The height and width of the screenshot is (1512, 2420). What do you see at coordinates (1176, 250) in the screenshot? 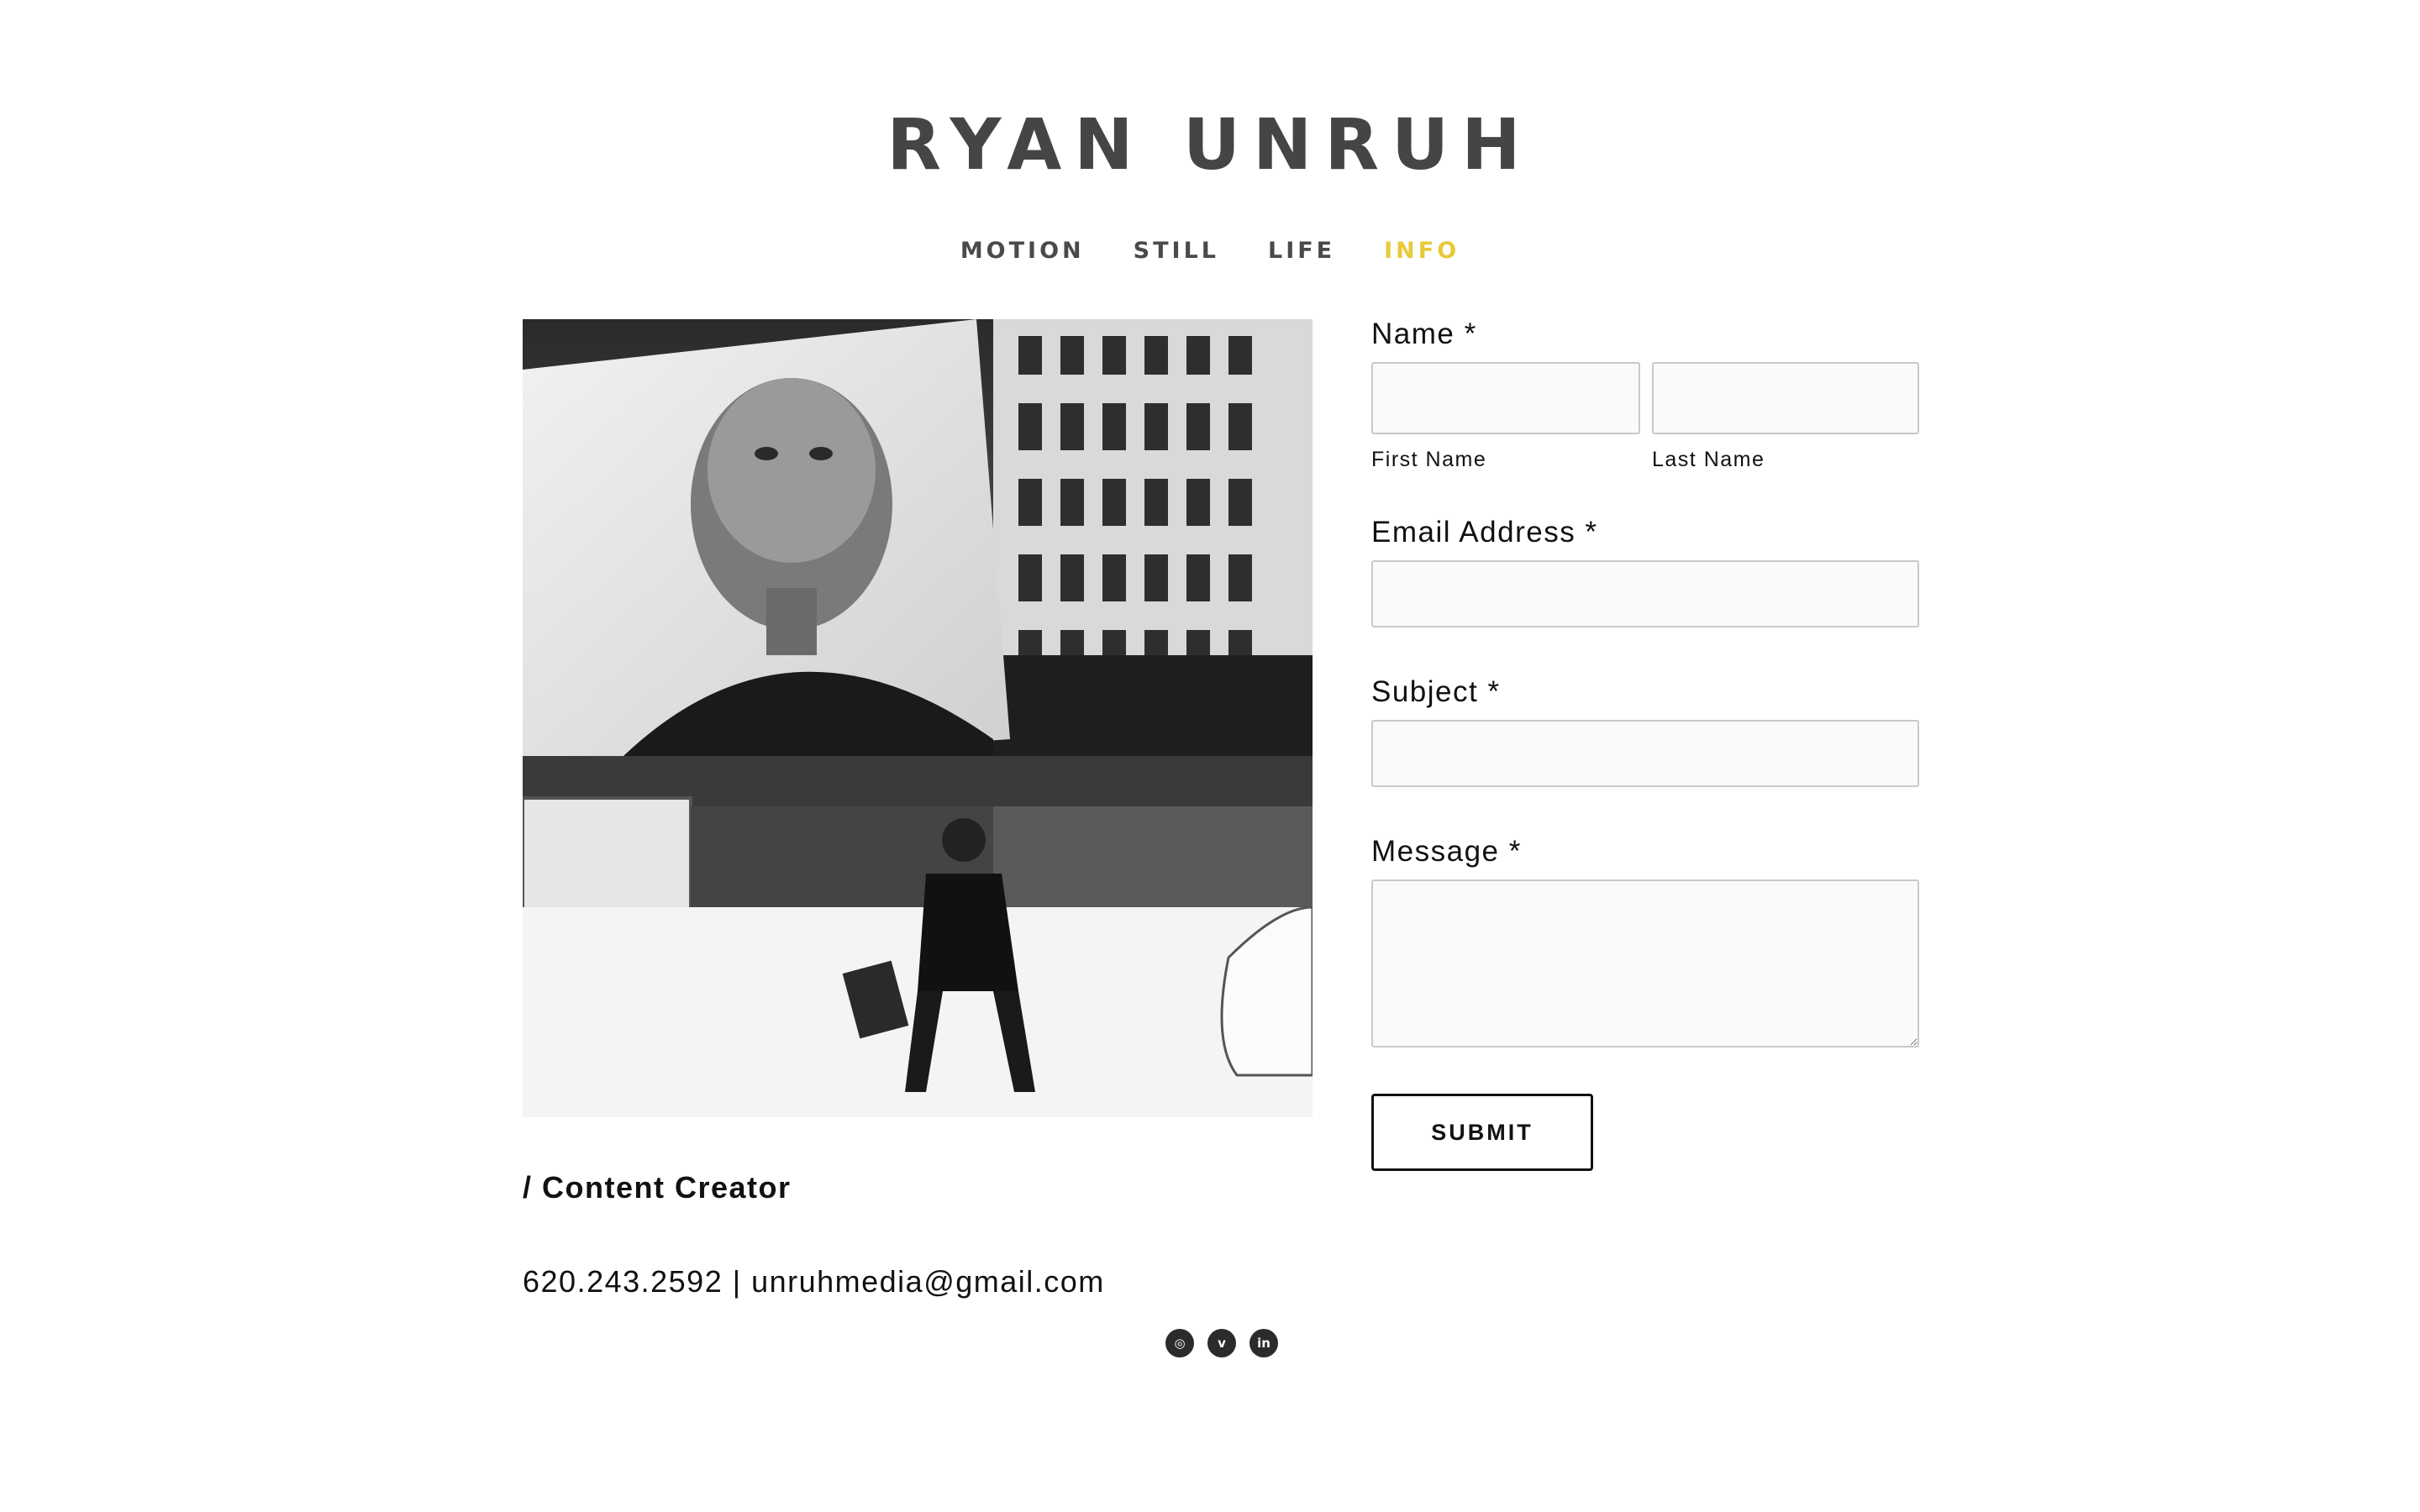
I see `nav-item-still: STILL` at bounding box center [1176, 250].